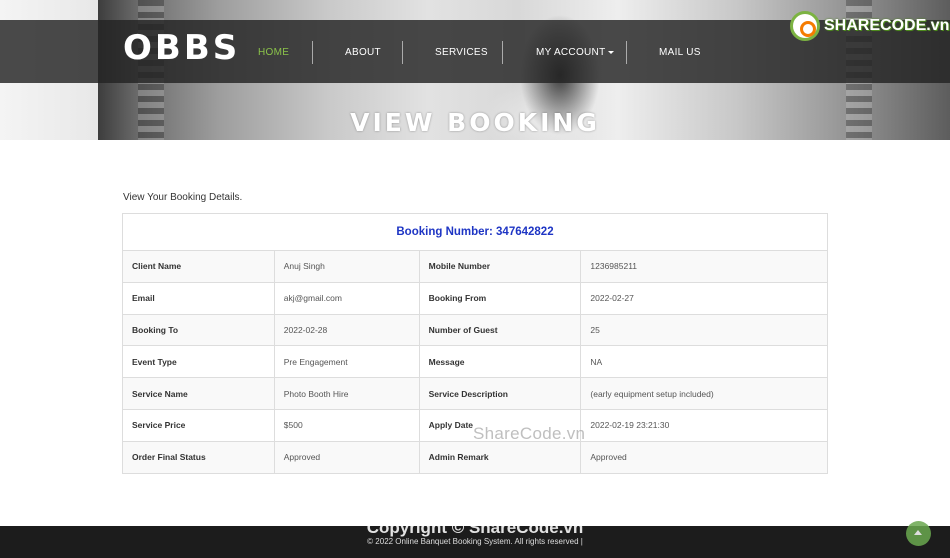  I want to click on field-value: 25, so click(704, 330).